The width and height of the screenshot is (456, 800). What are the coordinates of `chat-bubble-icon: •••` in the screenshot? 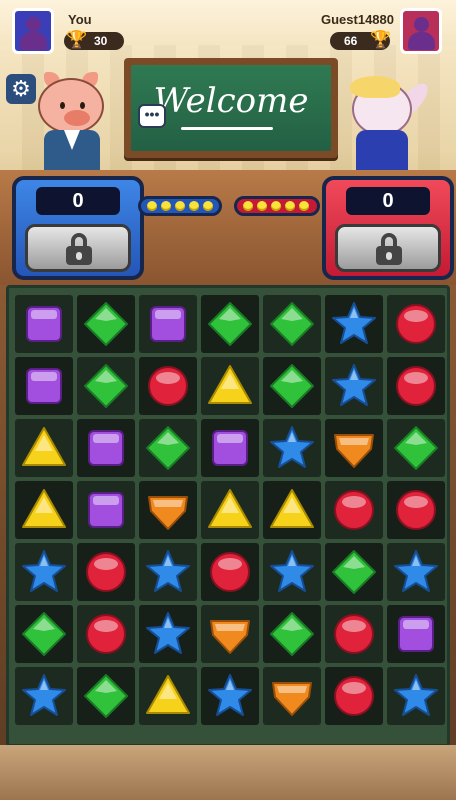 It's located at (152, 116).